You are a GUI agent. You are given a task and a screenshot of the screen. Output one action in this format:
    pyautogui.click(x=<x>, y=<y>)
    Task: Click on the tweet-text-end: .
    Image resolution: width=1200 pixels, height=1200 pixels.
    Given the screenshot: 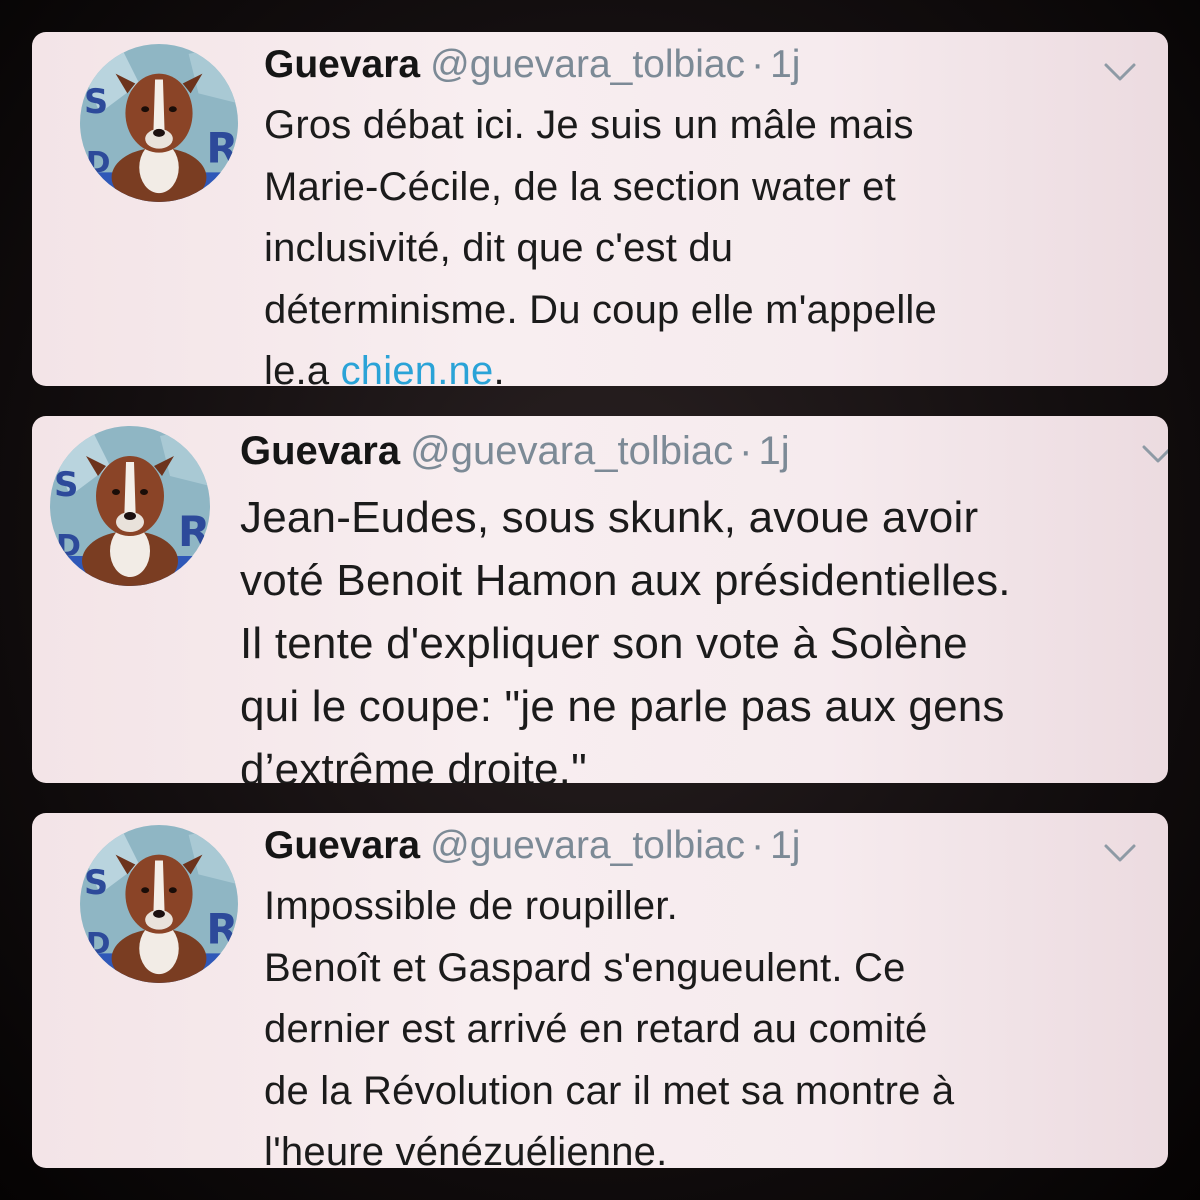 What is the action you would take?
    pyautogui.click(x=499, y=367)
    